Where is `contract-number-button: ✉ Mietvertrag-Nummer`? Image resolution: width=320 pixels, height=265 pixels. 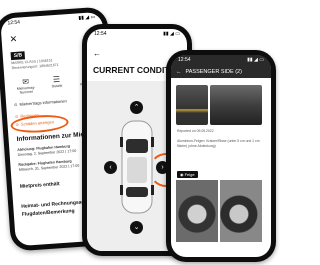 contract-number-button: ✉ Mietvertrag-Nummer is located at coordinates (25, 85).